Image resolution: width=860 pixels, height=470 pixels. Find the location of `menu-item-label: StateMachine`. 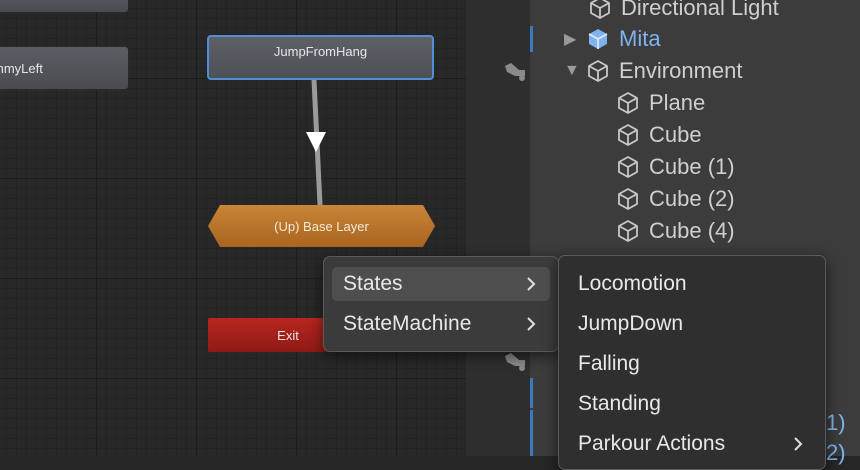

menu-item-label: StateMachine is located at coordinates (407, 323).